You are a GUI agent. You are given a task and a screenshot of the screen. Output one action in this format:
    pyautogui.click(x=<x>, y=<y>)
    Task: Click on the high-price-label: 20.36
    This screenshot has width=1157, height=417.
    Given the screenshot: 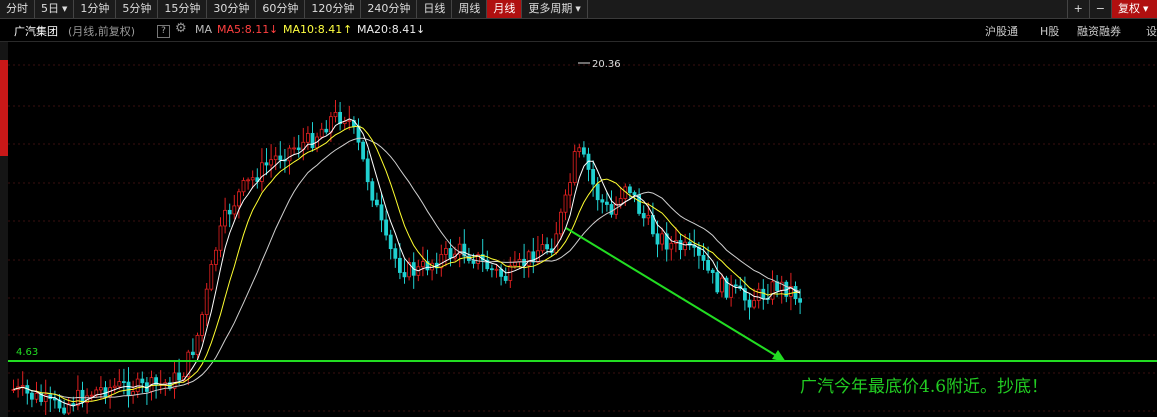 What is the action you would take?
    pyautogui.click(x=606, y=64)
    